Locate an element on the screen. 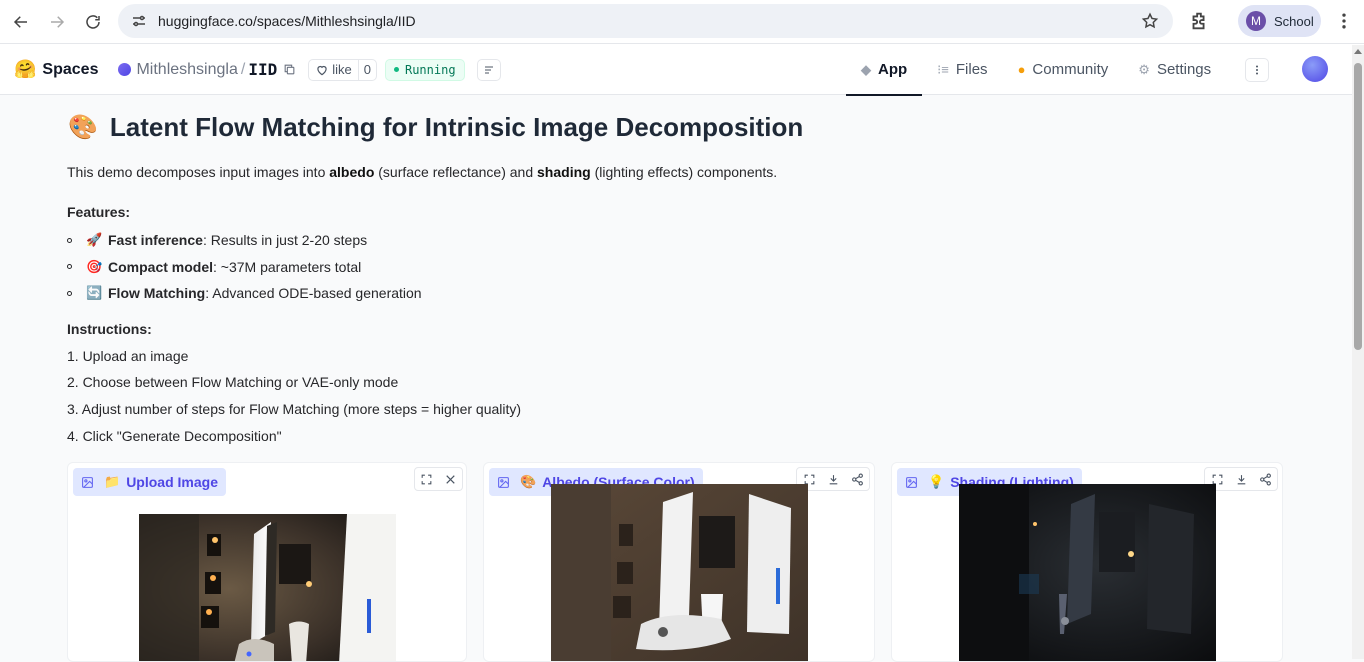 The image size is (1364, 662). reload-icon is located at coordinates (93, 22).